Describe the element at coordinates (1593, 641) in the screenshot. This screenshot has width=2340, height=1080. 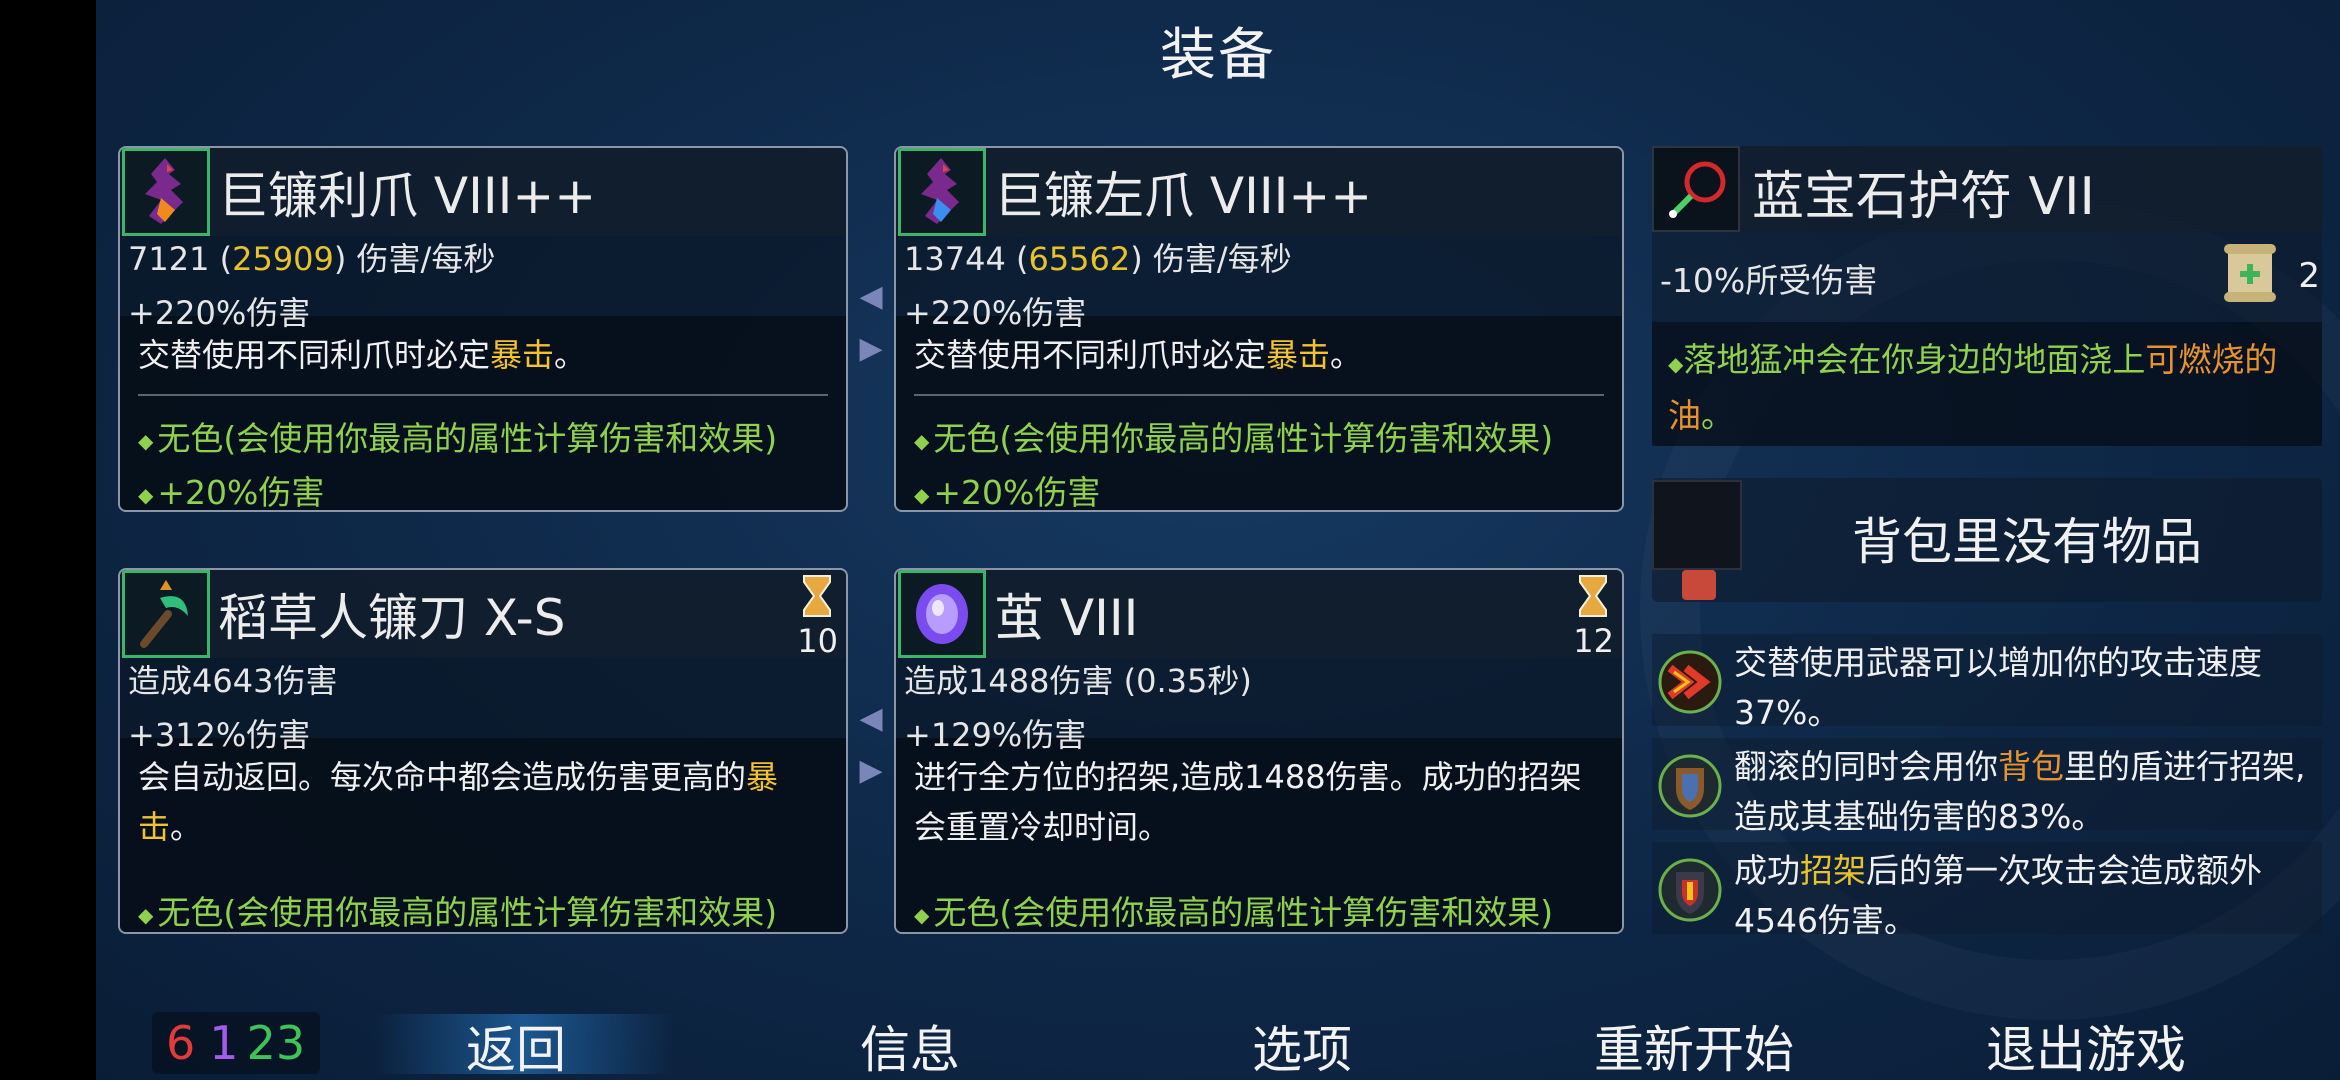
I see `skill-cooldown: 12` at that location.